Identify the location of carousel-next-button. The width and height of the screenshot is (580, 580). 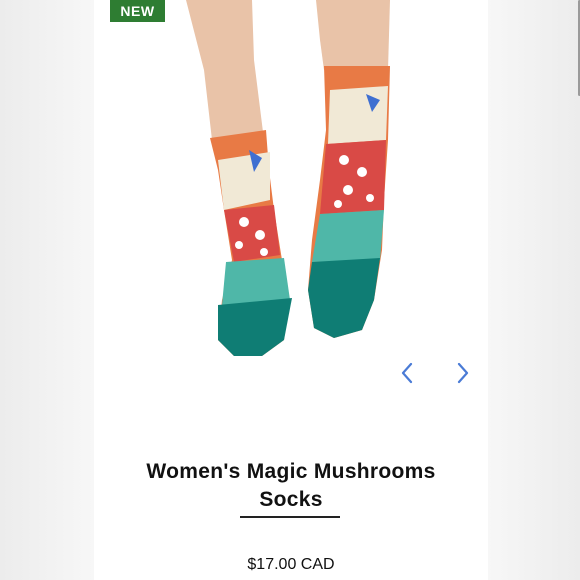
(463, 373).